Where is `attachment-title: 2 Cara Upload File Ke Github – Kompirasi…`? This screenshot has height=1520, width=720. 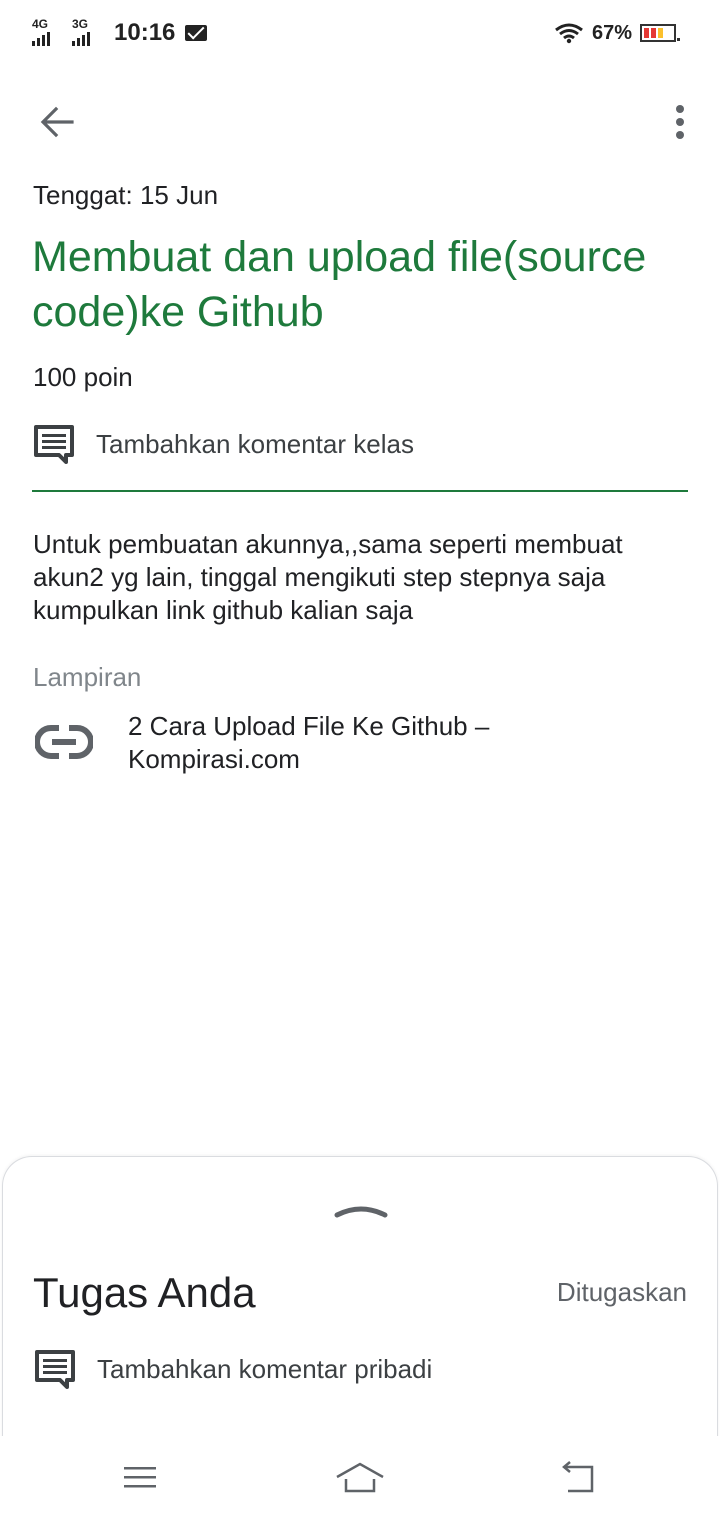 attachment-title: 2 Cara Upload File Ke Github – Kompirasi… is located at coordinates (309, 742).